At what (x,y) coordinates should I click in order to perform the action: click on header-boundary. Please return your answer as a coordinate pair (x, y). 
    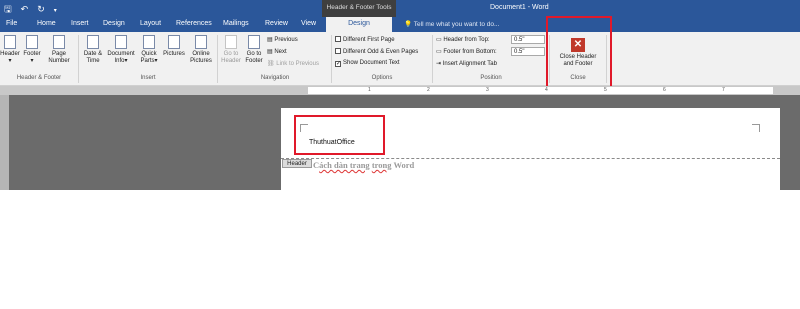
    Looking at the image, I should click on (530, 158).